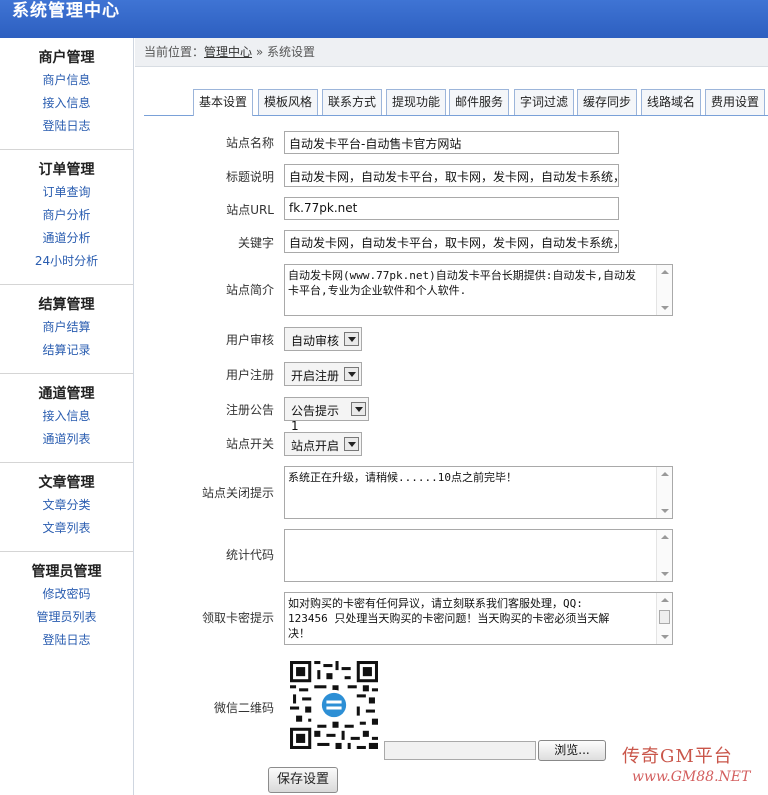 This screenshot has height=795, width=768. I want to click on stats-code-textarea, so click(478, 555).